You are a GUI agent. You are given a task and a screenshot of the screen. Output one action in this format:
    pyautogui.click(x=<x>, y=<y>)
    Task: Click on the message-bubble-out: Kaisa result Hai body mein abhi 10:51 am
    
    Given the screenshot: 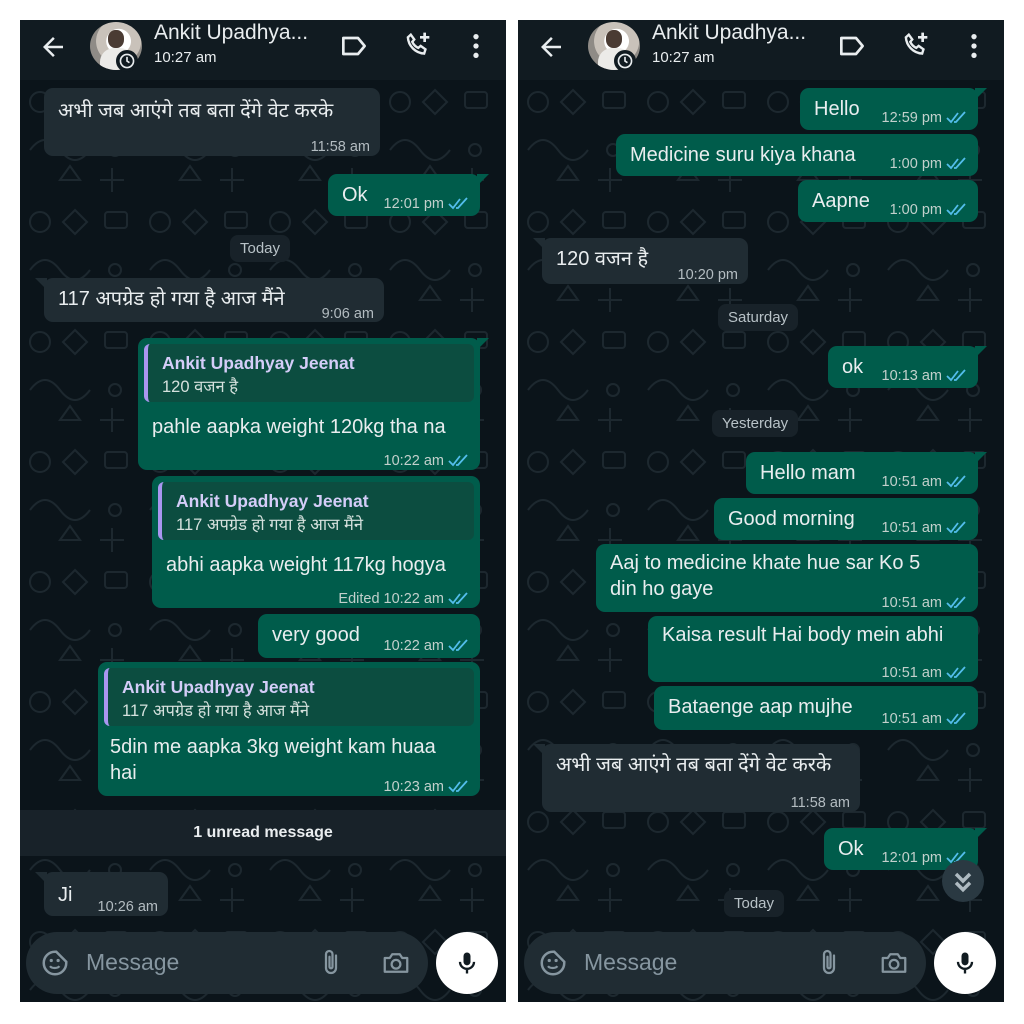 What is the action you would take?
    pyautogui.click(x=813, y=649)
    